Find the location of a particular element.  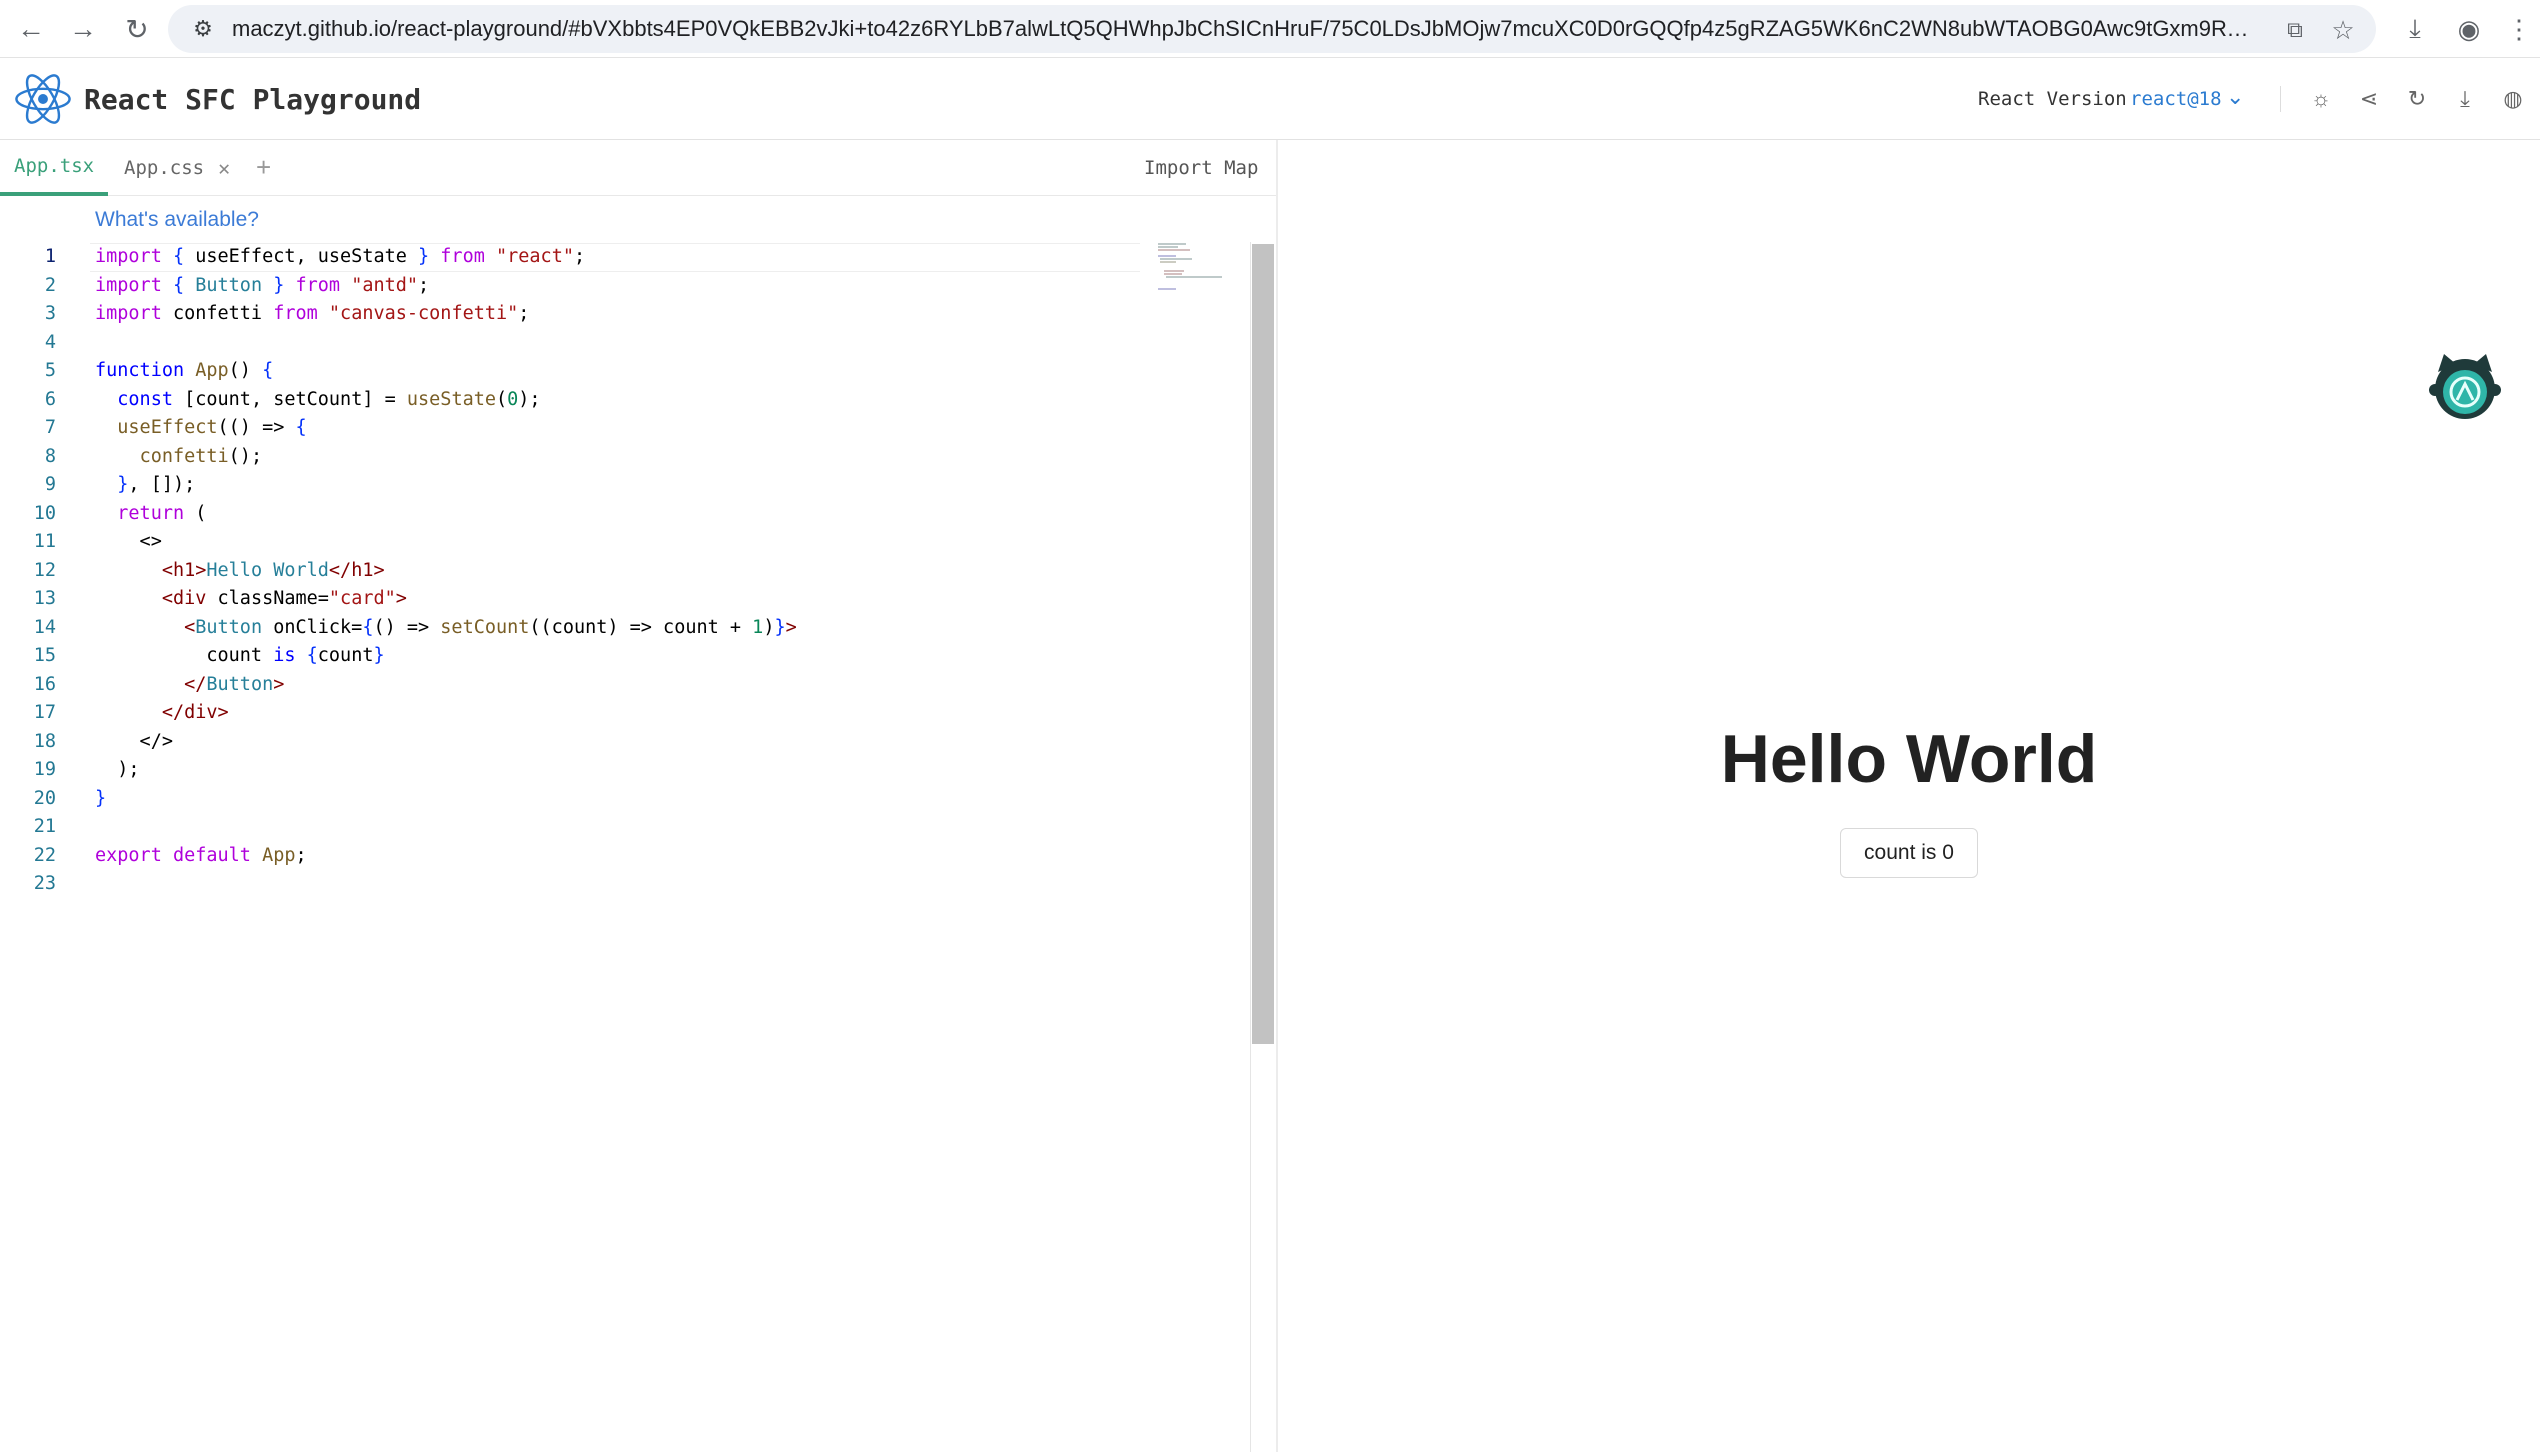

line-number: 17 is located at coordinates (44, 712).